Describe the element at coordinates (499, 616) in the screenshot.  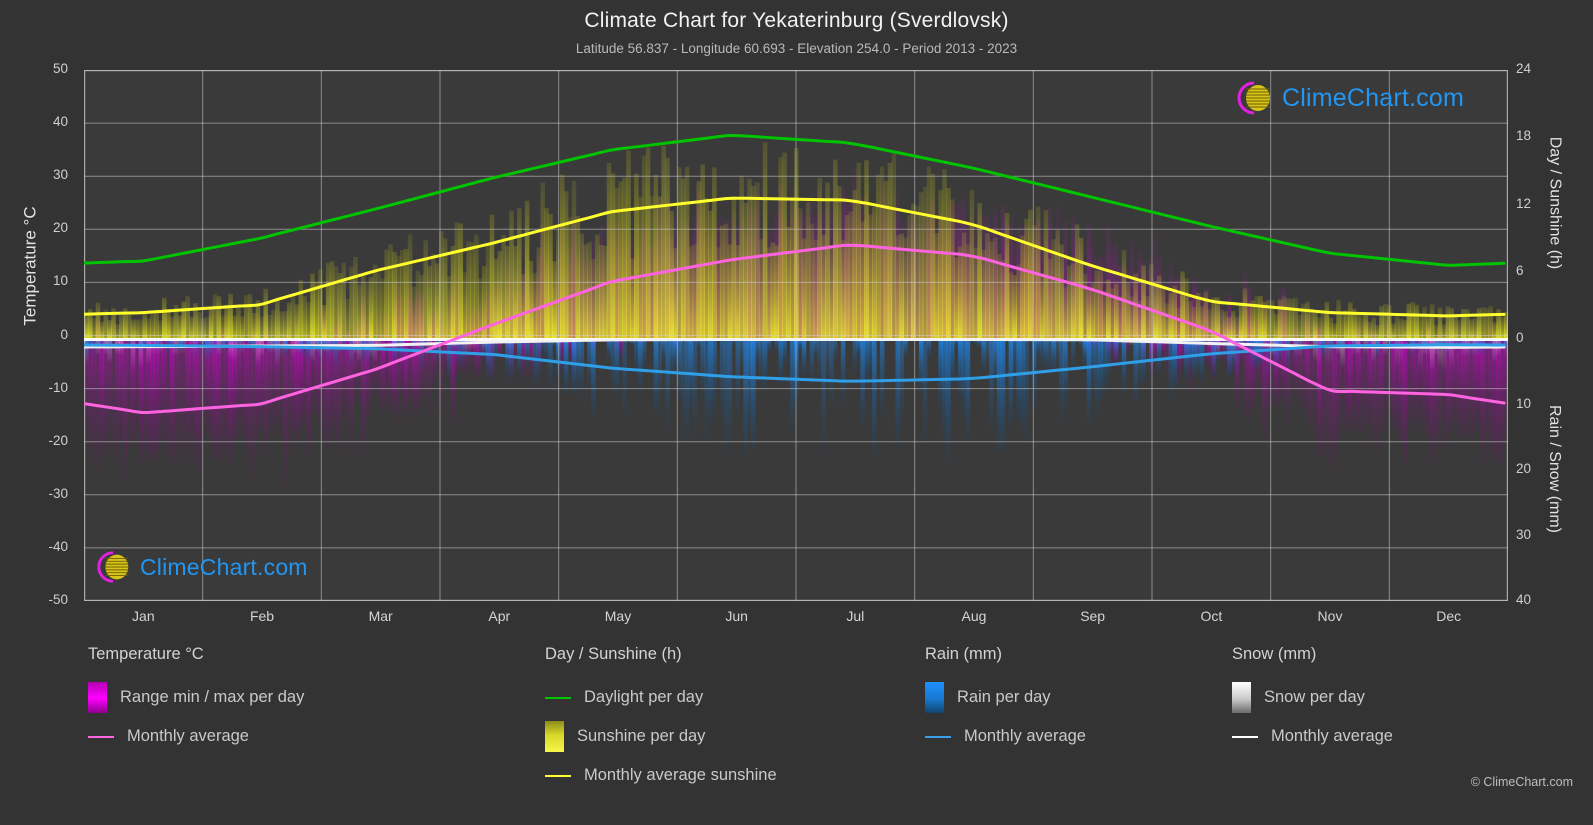
I see `x-tick: Apr` at that location.